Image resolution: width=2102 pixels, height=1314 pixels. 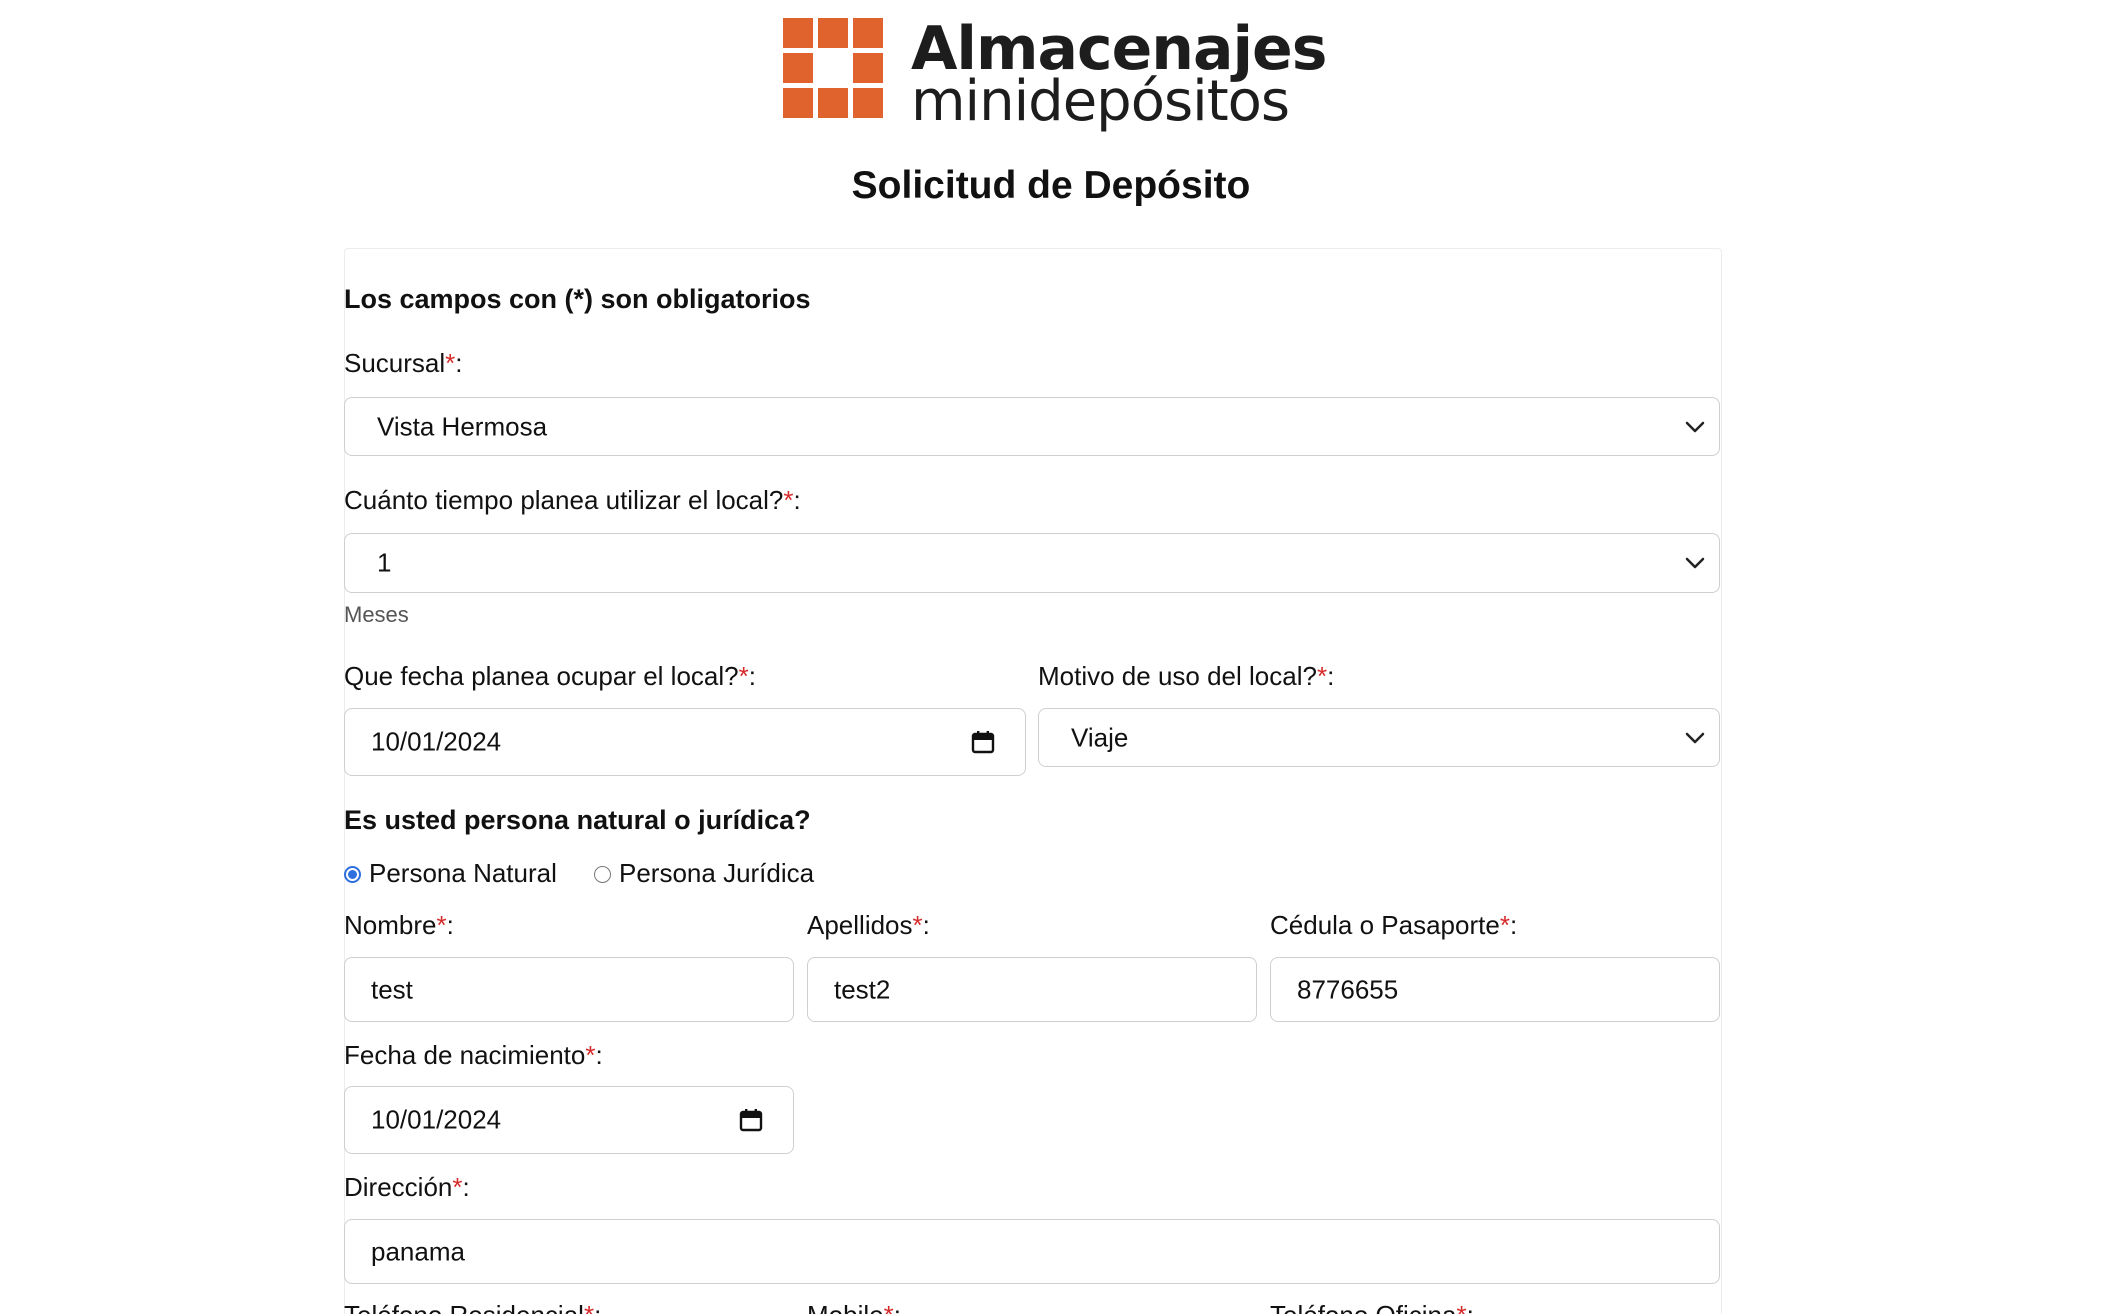 I want to click on required-note: Los campos con (*) son obligatorios, so click(x=577, y=299).